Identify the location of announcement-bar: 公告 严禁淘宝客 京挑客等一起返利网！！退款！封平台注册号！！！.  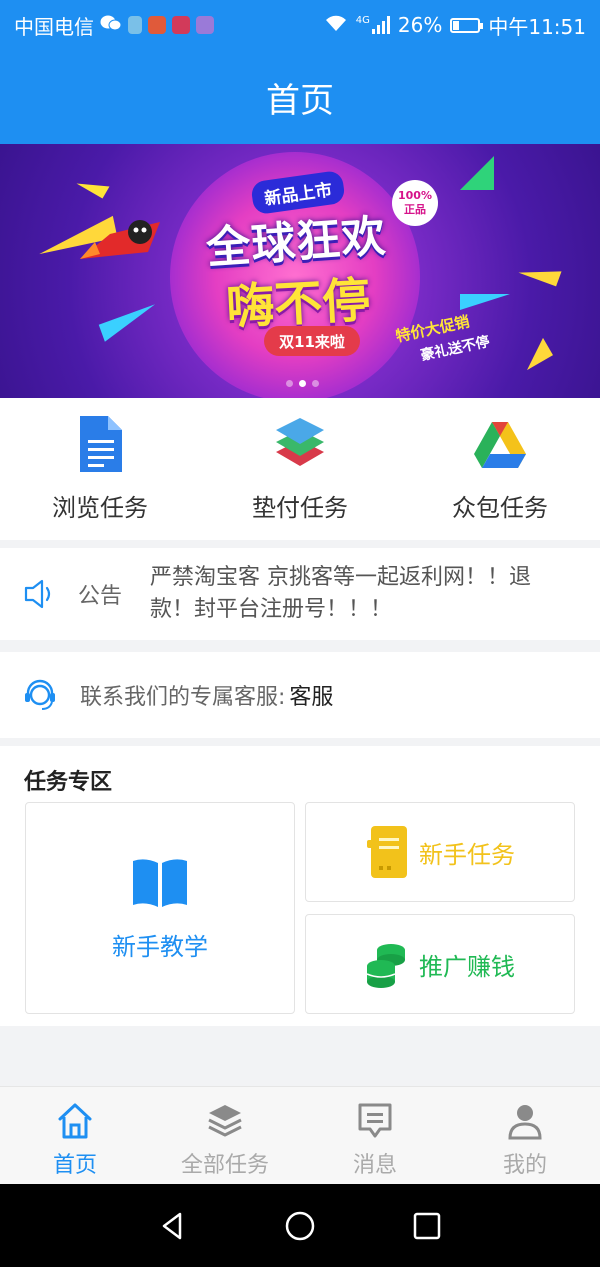
(300, 594).